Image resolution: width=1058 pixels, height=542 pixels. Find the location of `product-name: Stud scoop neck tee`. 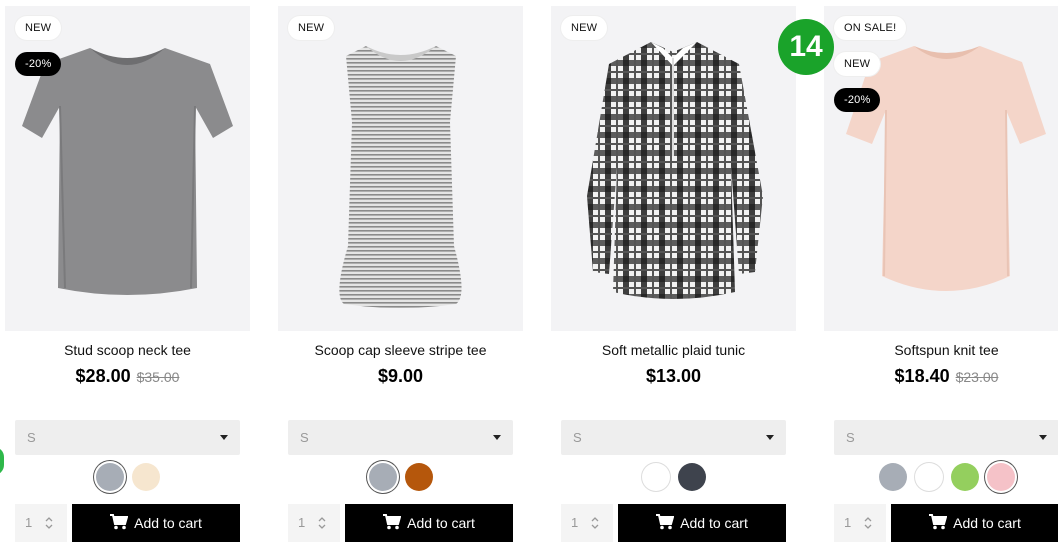

product-name: Stud scoop neck tee is located at coordinates (127, 350).